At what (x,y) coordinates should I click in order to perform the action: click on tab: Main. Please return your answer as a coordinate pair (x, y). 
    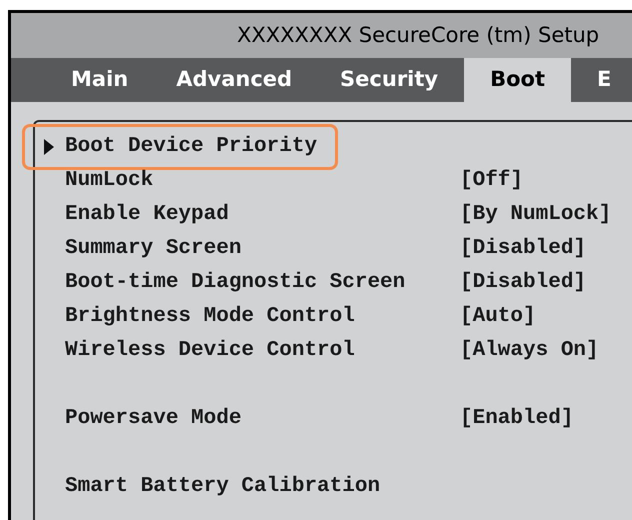
    Looking at the image, I should click on (99, 80).